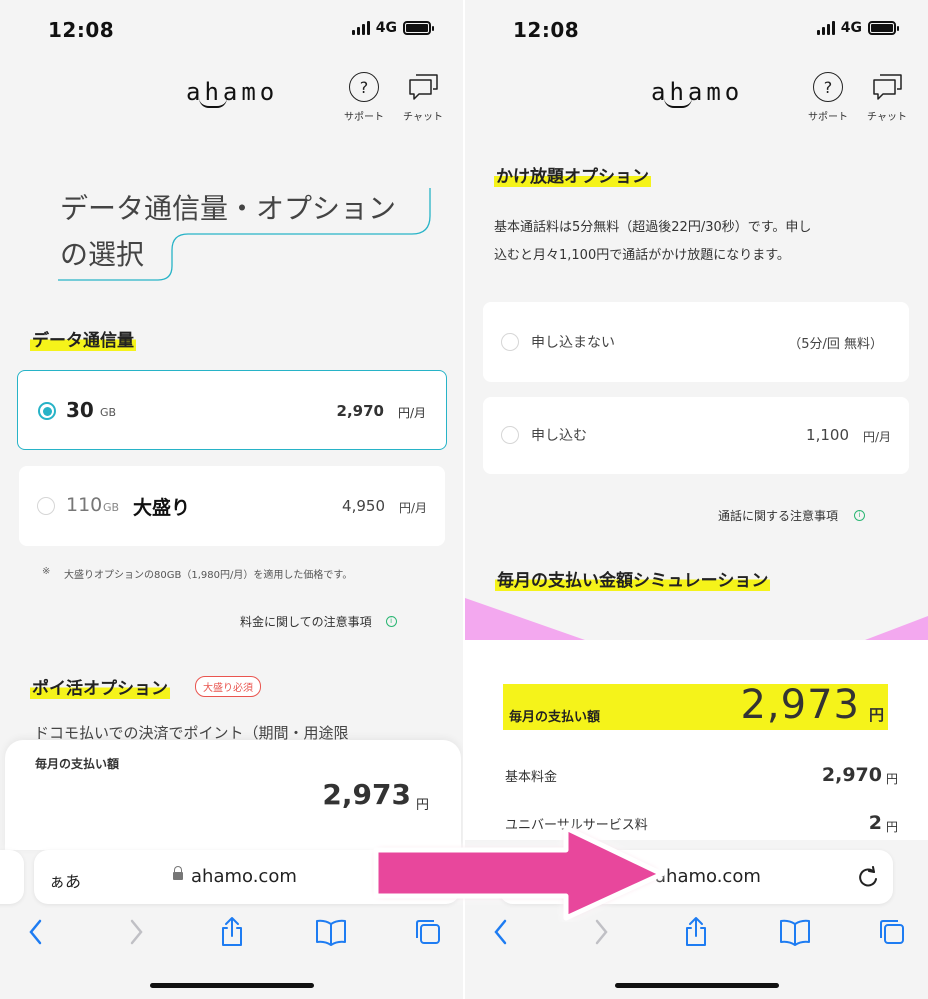 This screenshot has height=999, width=928. What do you see at coordinates (835, 344) in the screenshot?
I see `option-price: （5分/回 無料）` at bounding box center [835, 344].